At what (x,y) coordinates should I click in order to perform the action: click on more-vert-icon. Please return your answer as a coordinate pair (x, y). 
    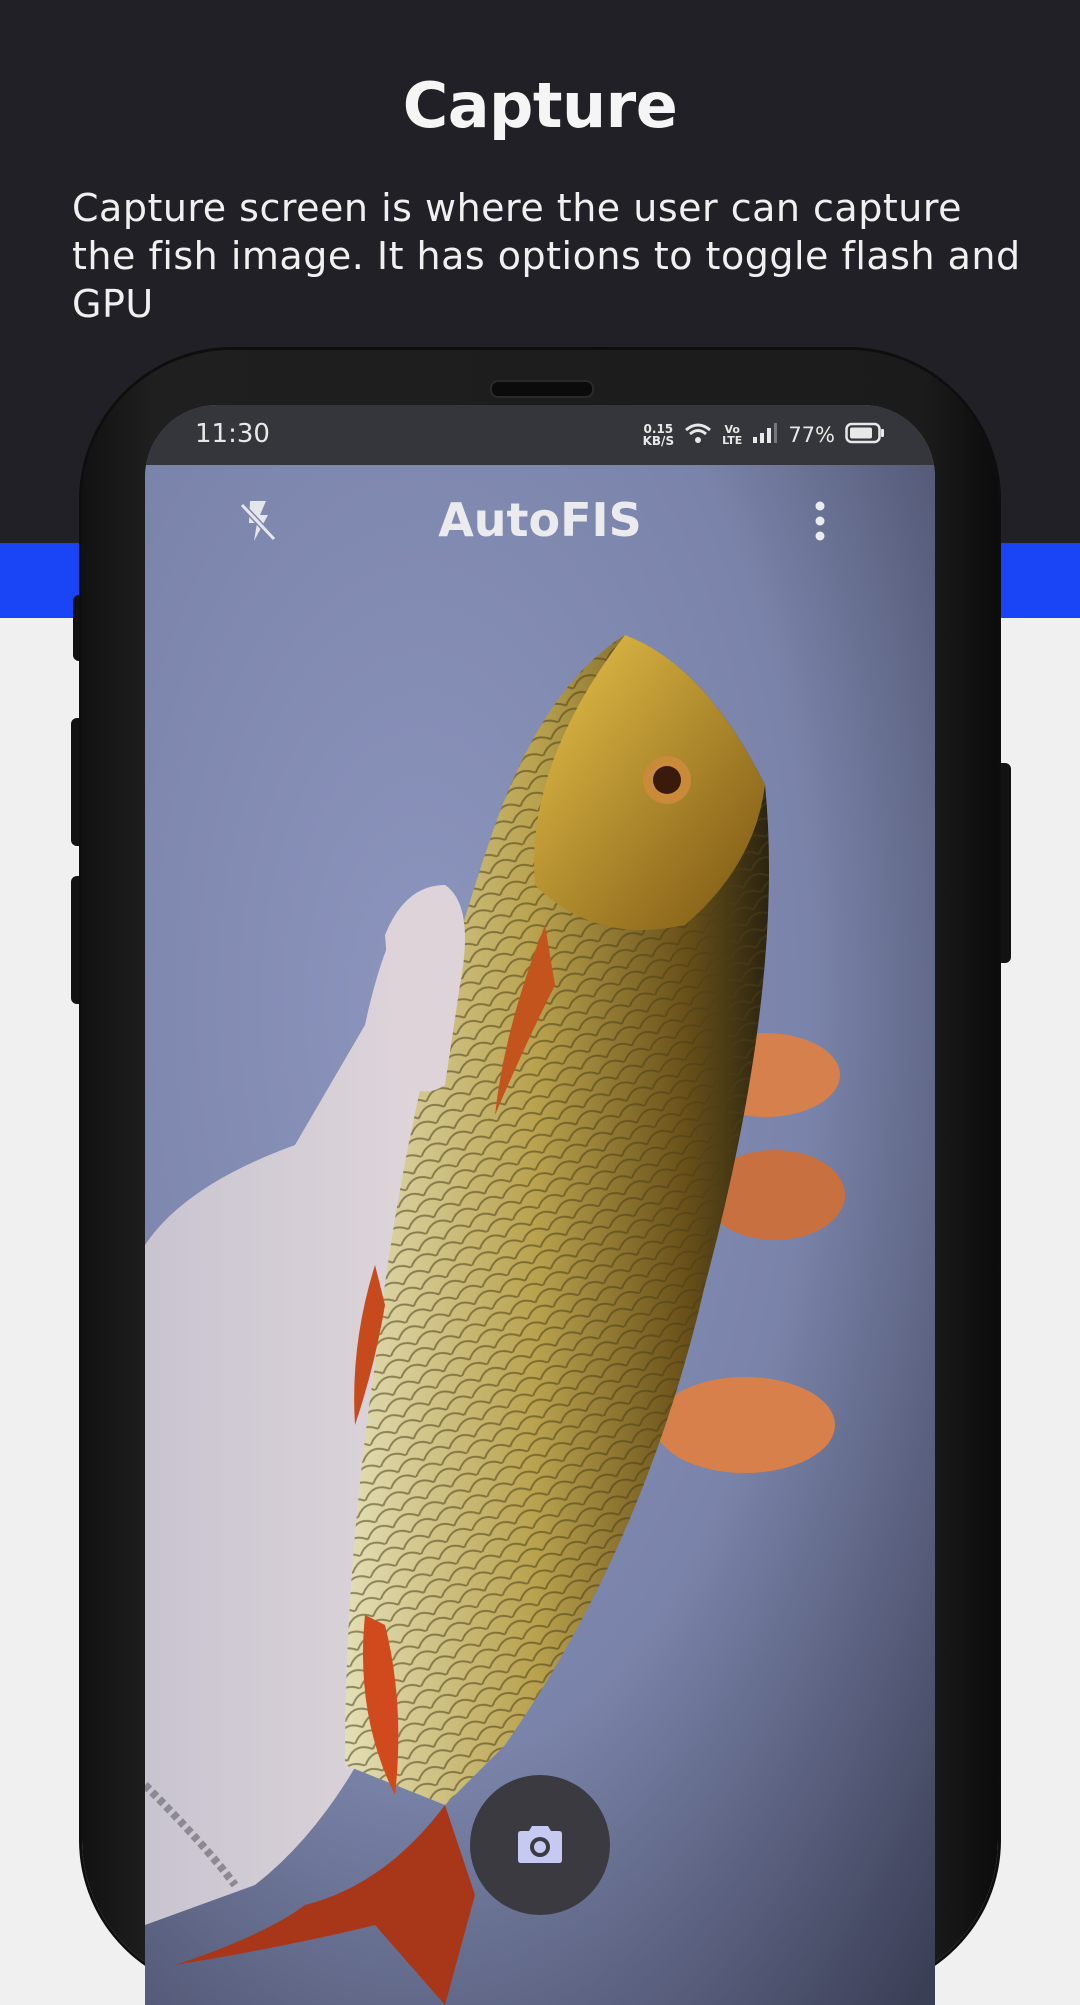
    Looking at the image, I should click on (820, 523).